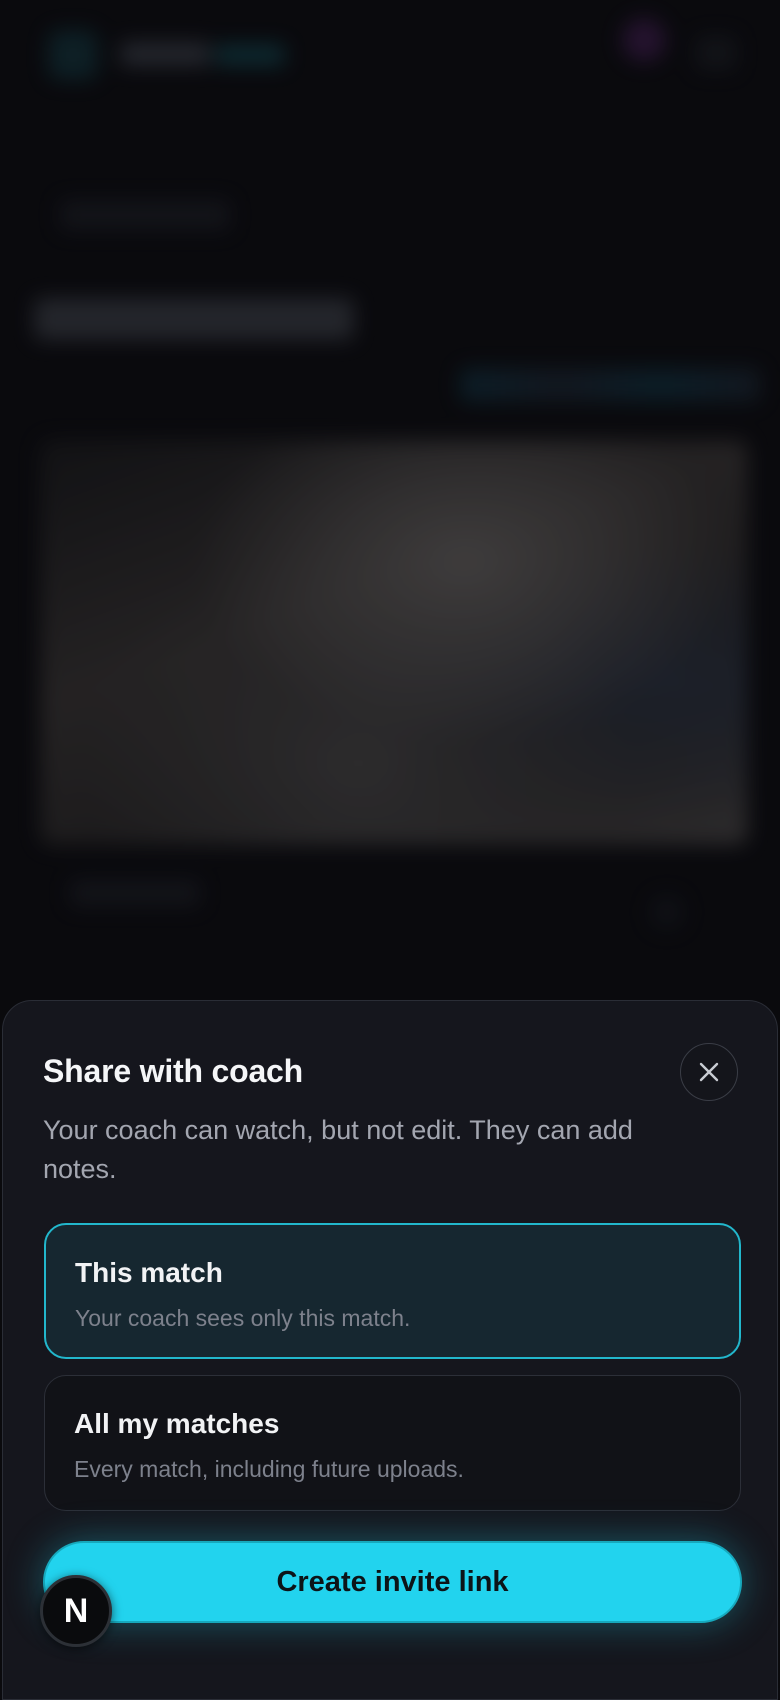 Image resolution: width=780 pixels, height=1700 pixels. I want to click on create-invite-link-button: Create invite link, so click(392, 1582).